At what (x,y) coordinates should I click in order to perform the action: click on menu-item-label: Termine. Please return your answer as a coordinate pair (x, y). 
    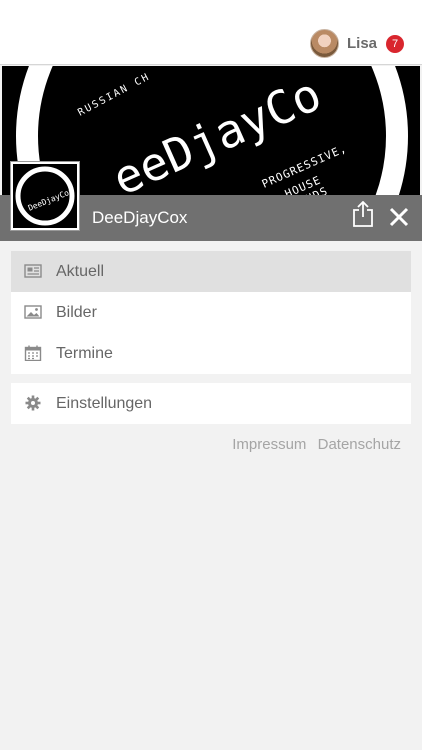
    Looking at the image, I should click on (84, 353).